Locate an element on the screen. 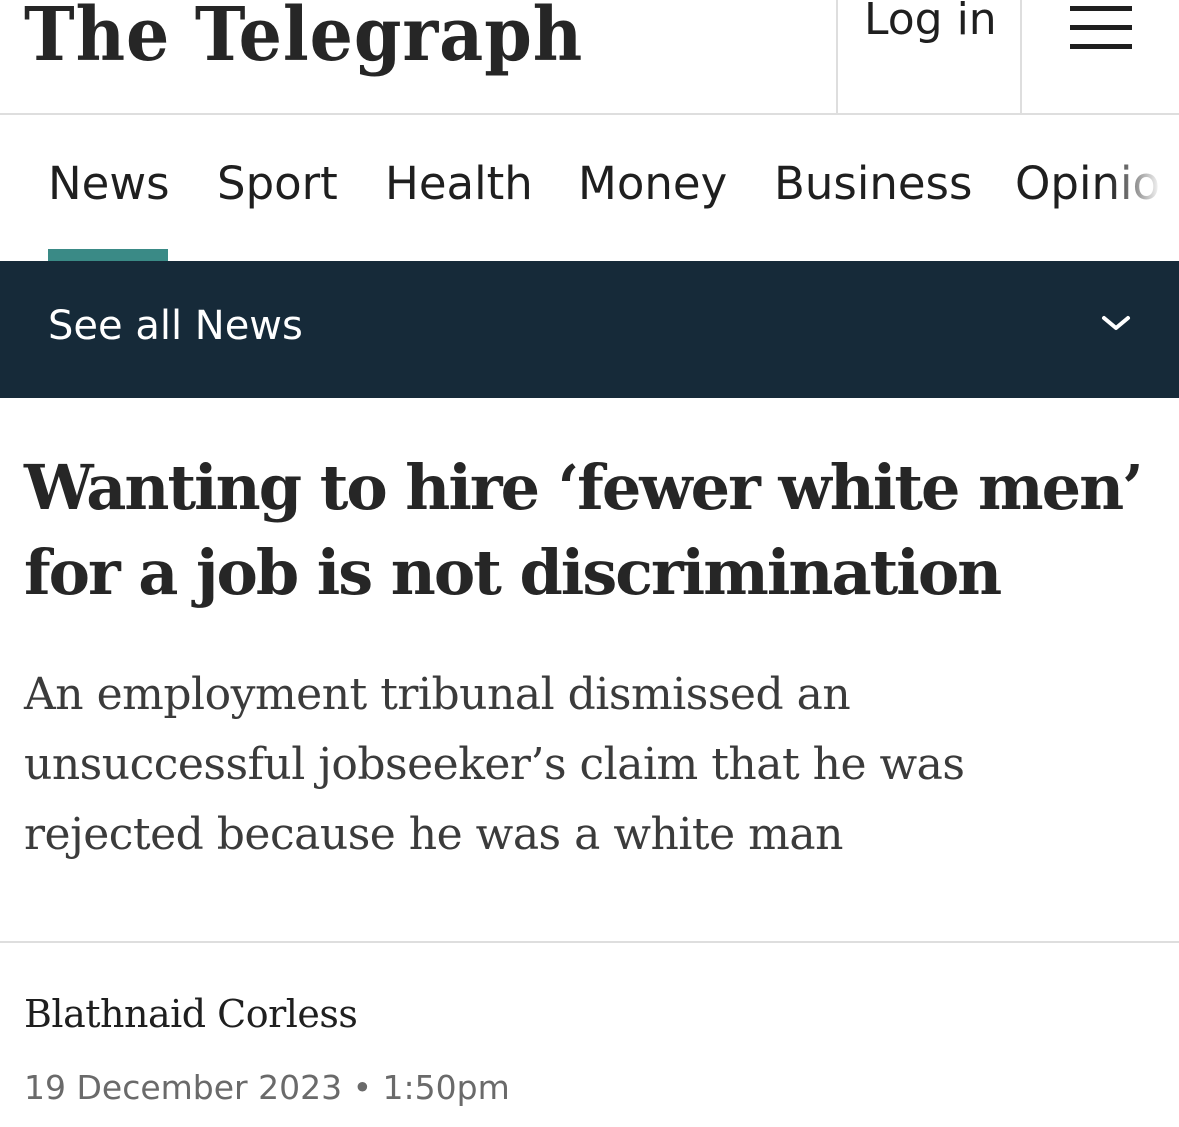  nav-item-news: News is located at coordinates (109, 183).